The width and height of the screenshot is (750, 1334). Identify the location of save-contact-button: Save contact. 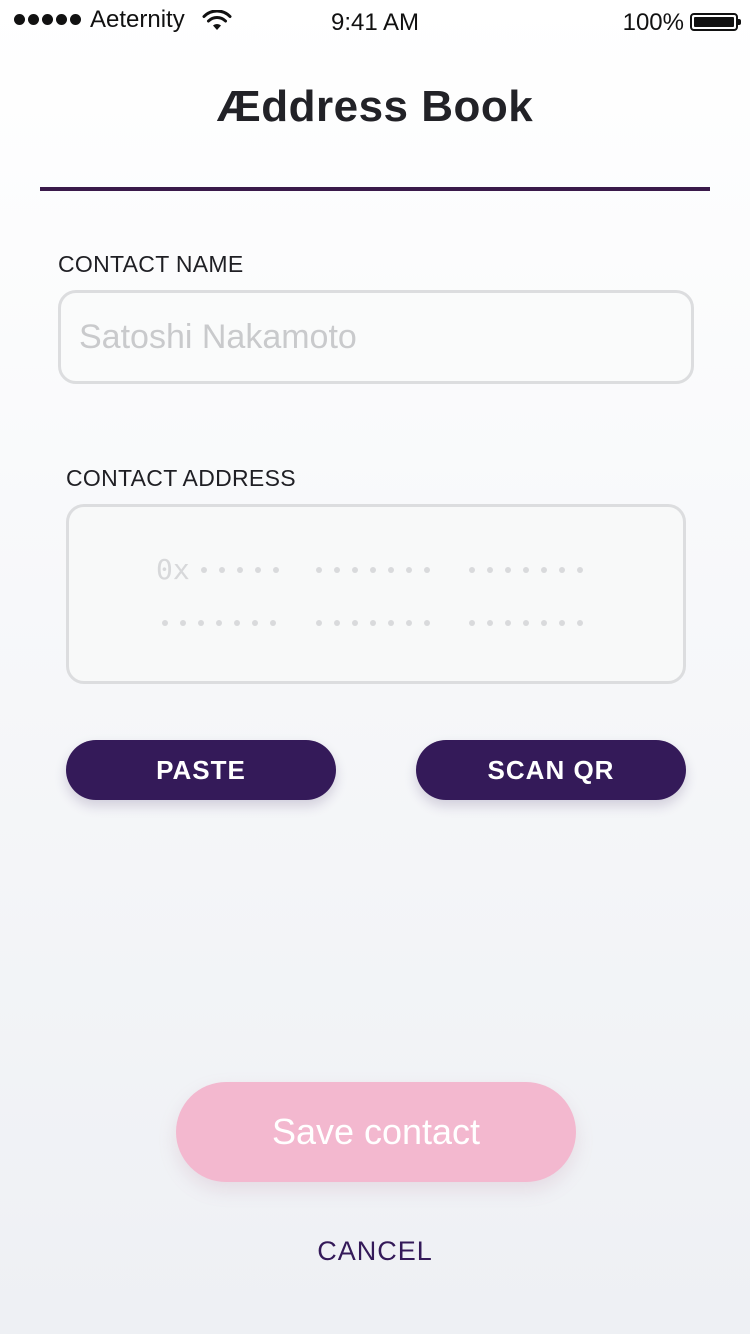
(376, 1132).